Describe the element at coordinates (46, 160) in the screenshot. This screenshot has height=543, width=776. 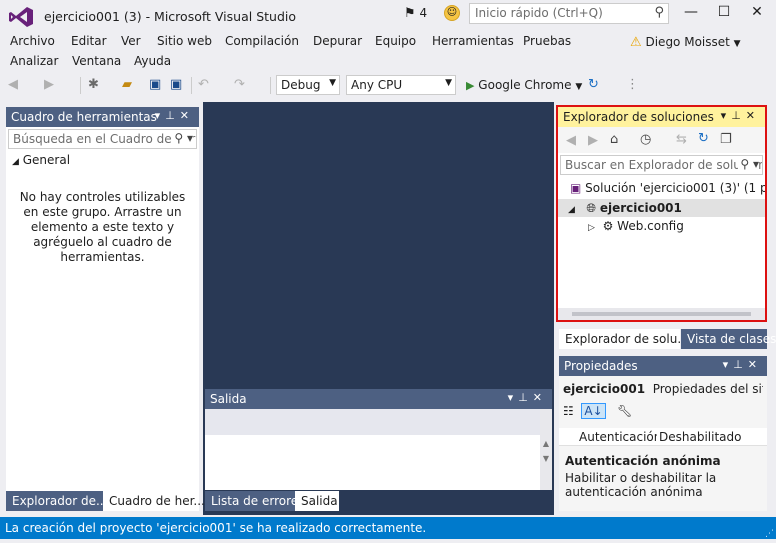
I see `group-label: General` at that location.